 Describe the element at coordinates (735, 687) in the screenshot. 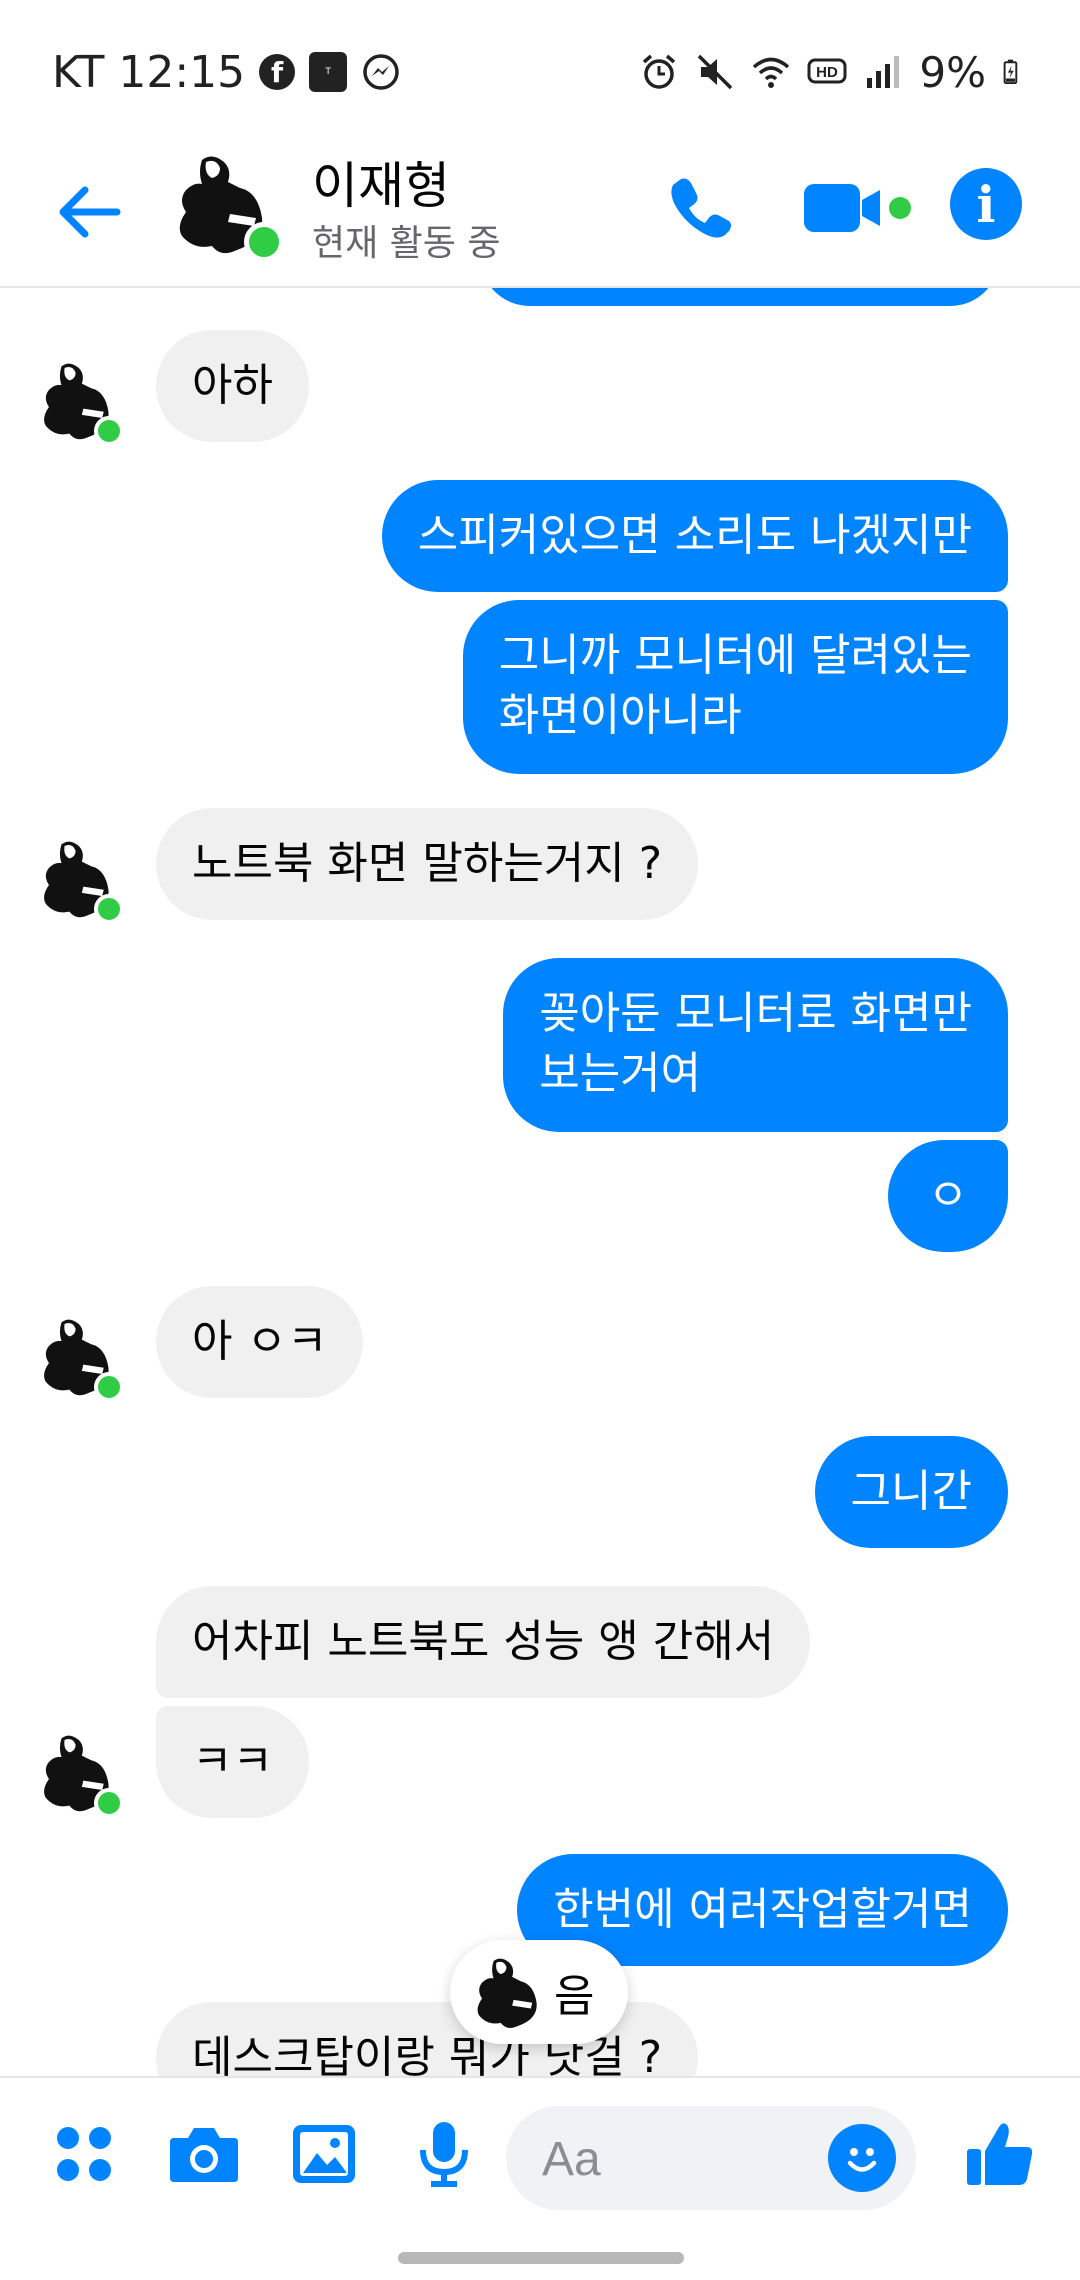

I see `message-bubble: 그니까 모니터에 달려있는 화면이아니라` at that location.